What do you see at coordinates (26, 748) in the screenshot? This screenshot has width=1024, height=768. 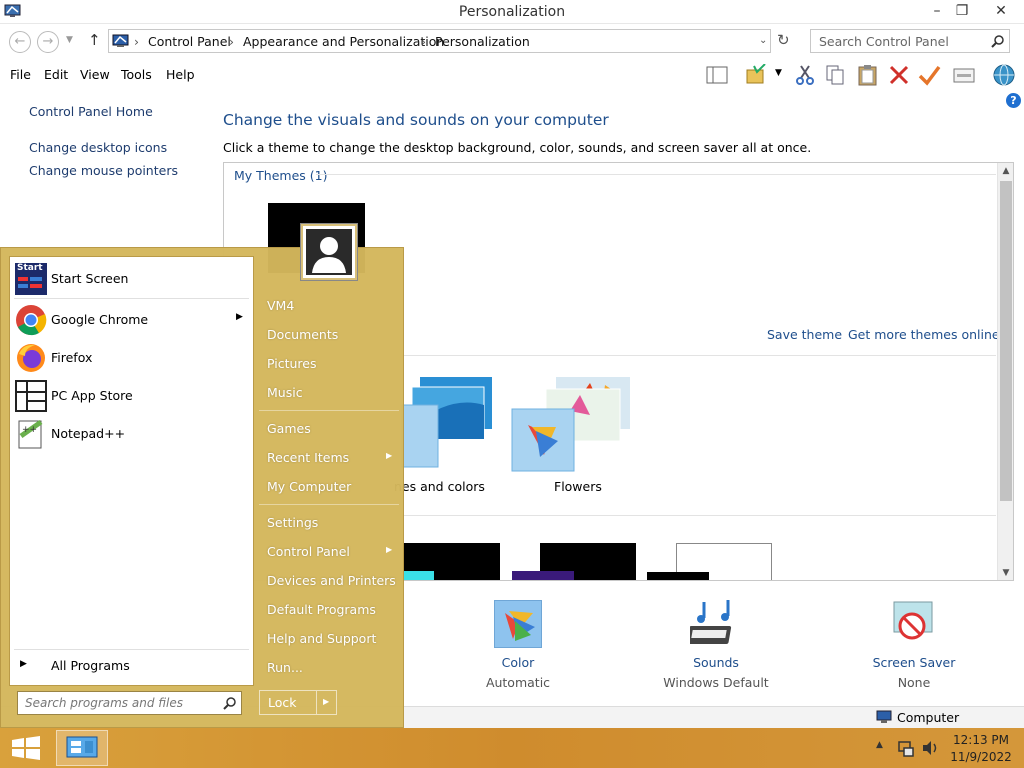 I see `start-button` at bounding box center [26, 748].